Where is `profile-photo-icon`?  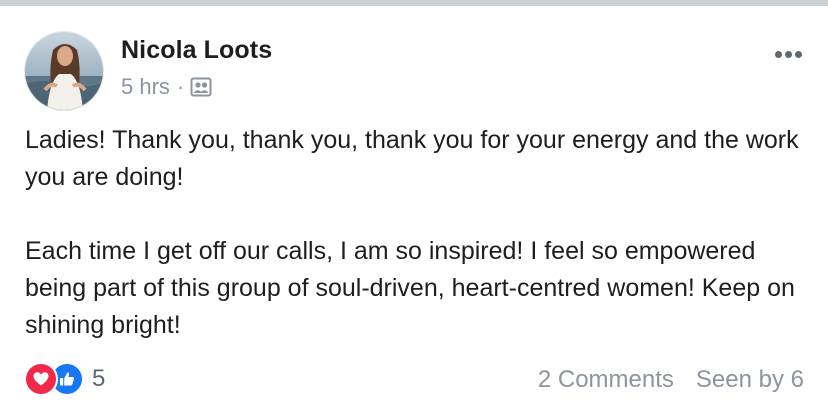
profile-photo-icon is located at coordinates (64, 71).